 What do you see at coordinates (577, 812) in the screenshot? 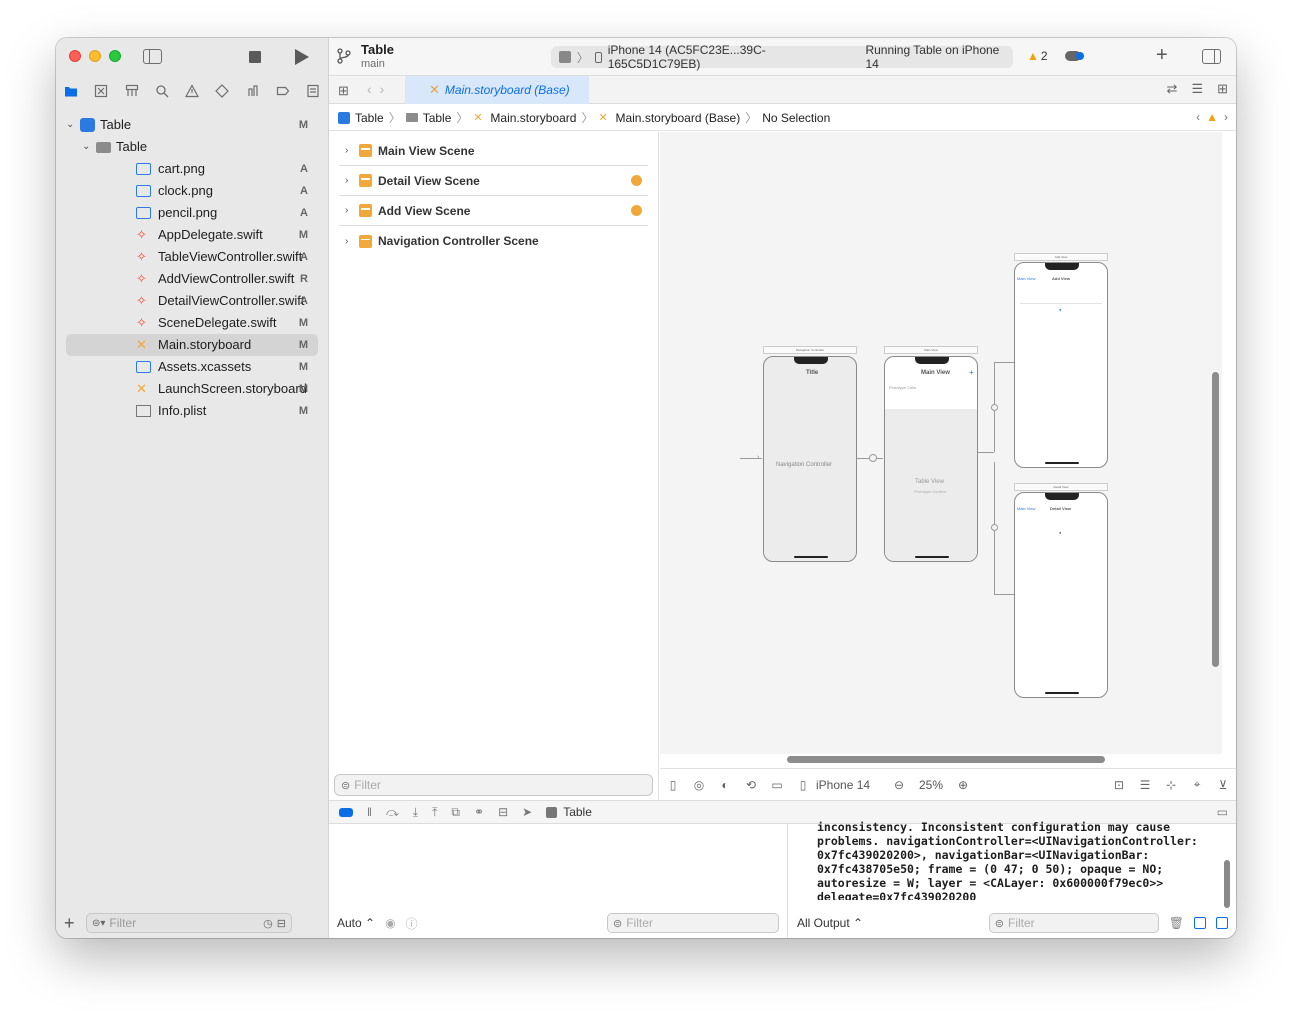
I see `debug-target: Table` at bounding box center [577, 812].